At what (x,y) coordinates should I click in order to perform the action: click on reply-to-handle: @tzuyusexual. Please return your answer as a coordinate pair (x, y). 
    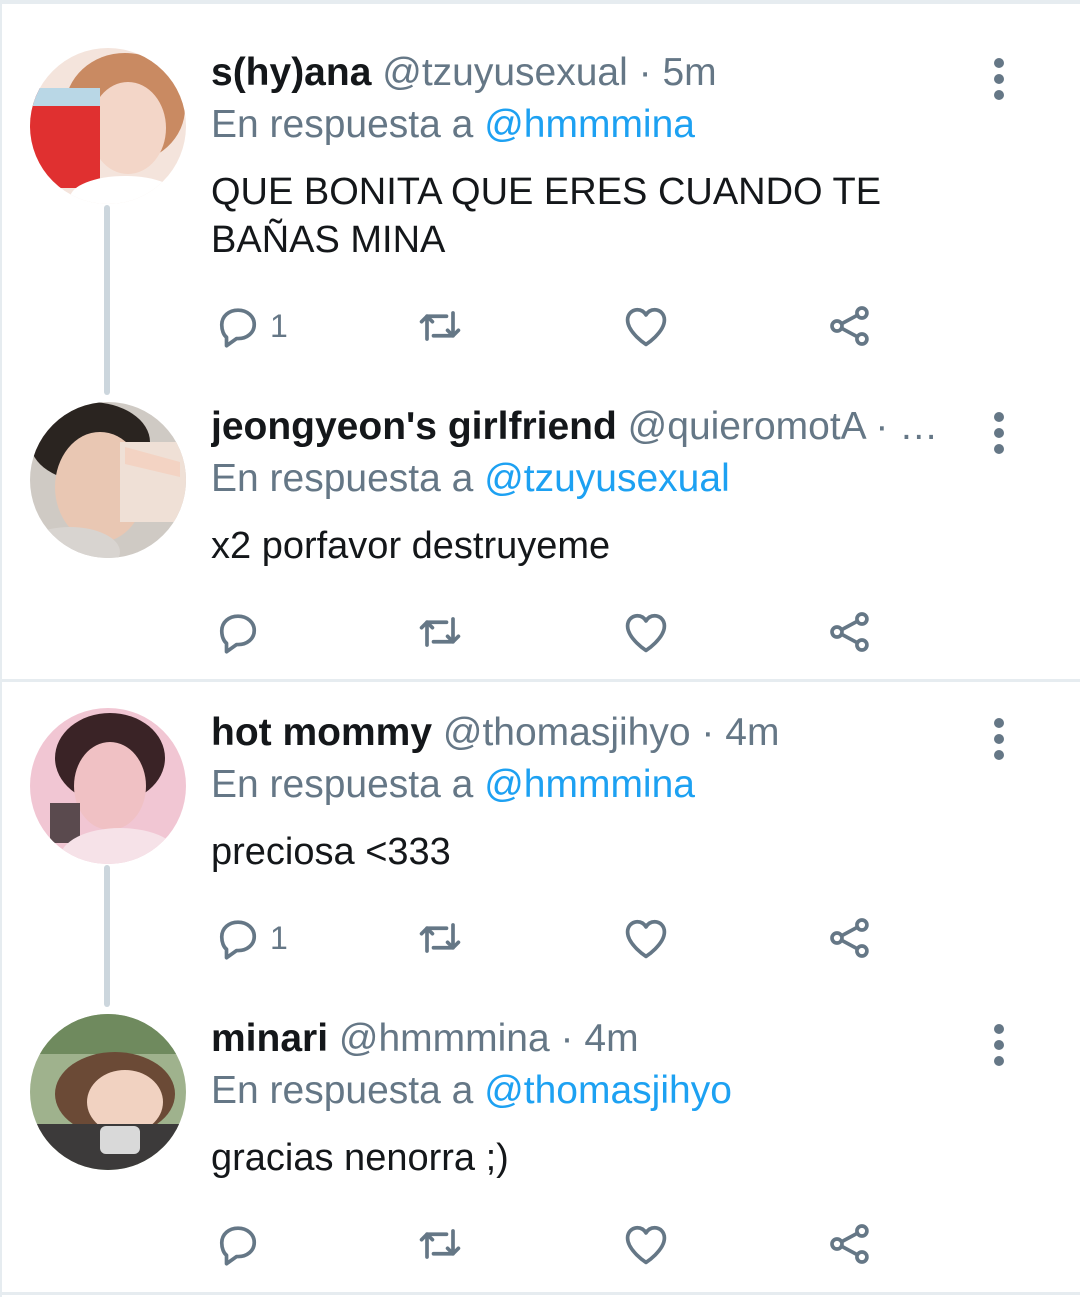
    Looking at the image, I should click on (607, 478).